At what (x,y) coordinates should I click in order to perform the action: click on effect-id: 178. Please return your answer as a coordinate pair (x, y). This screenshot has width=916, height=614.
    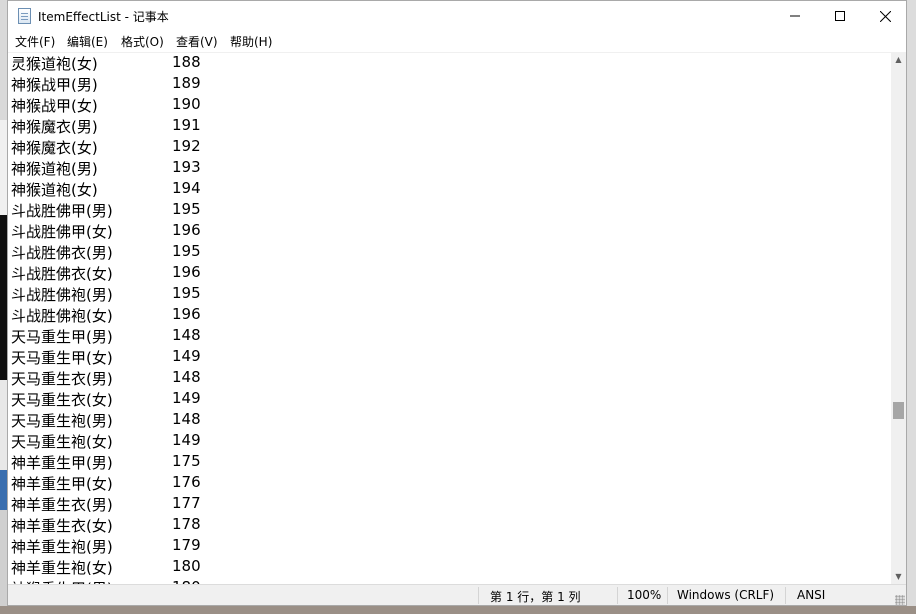
    Looking at the image, I should click on (186, 524).